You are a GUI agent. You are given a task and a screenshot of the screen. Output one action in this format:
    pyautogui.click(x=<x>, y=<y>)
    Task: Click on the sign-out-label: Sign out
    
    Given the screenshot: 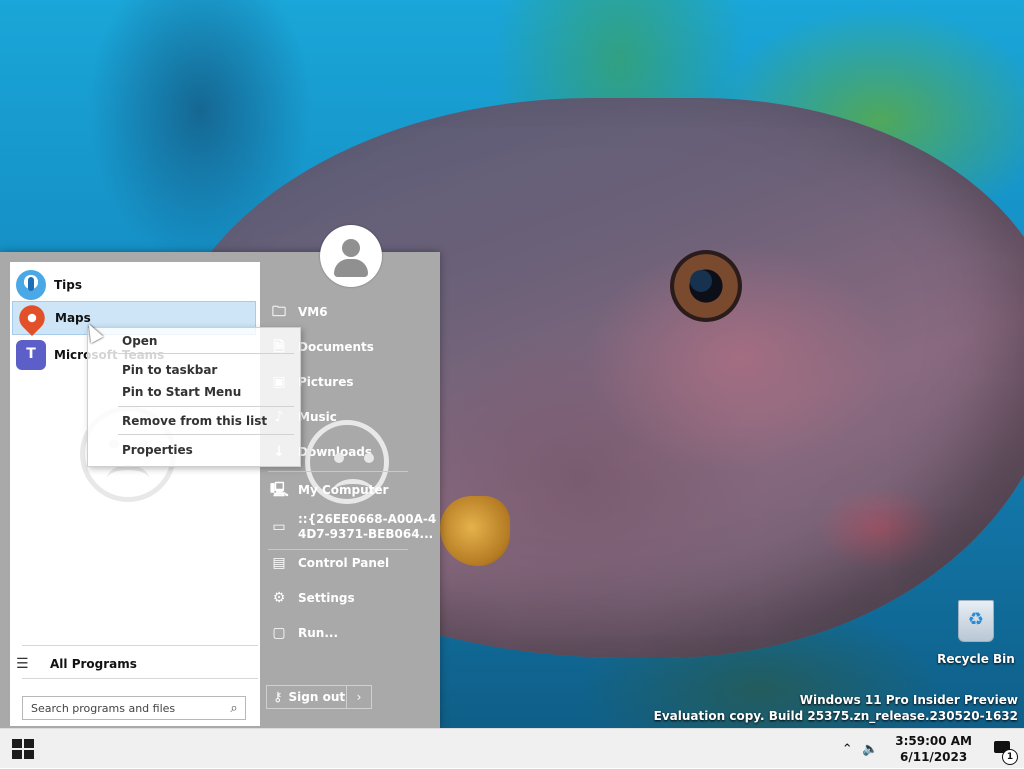 What is the action you would take?
    pyautogui.click(x=317, y=697)
    